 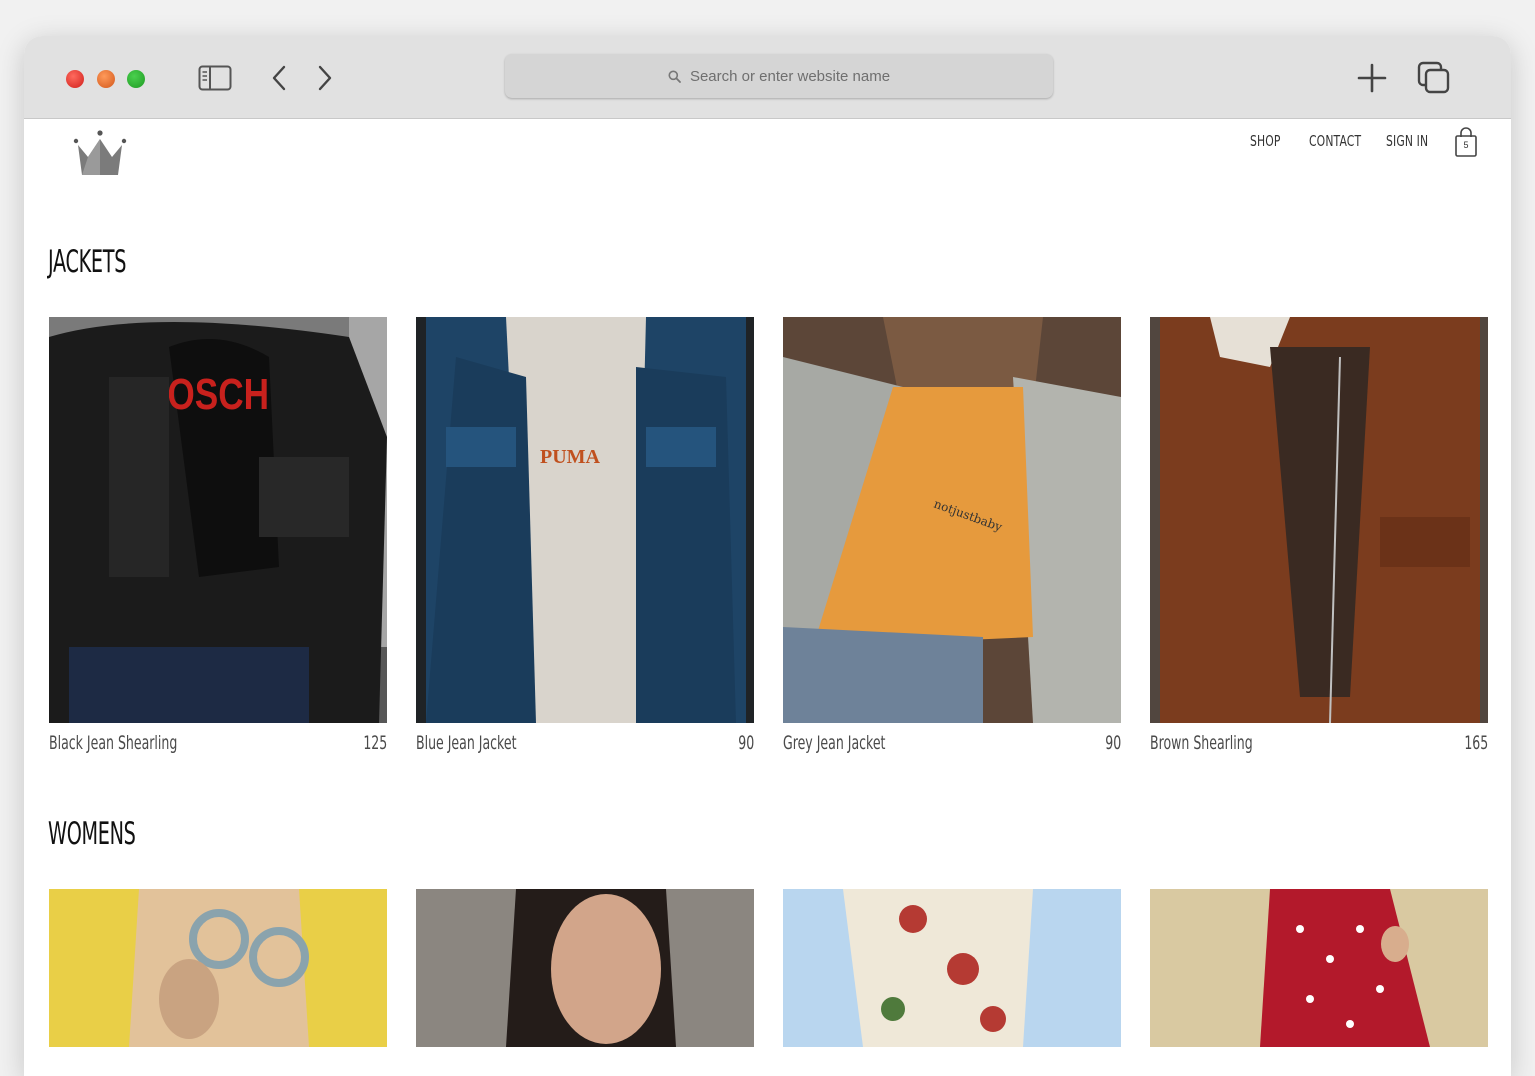 What do you see at coordinates (1265, 141) in the screenshot?
I see `nav-shop-link: SHOP` at bounding box center [1265, 141].